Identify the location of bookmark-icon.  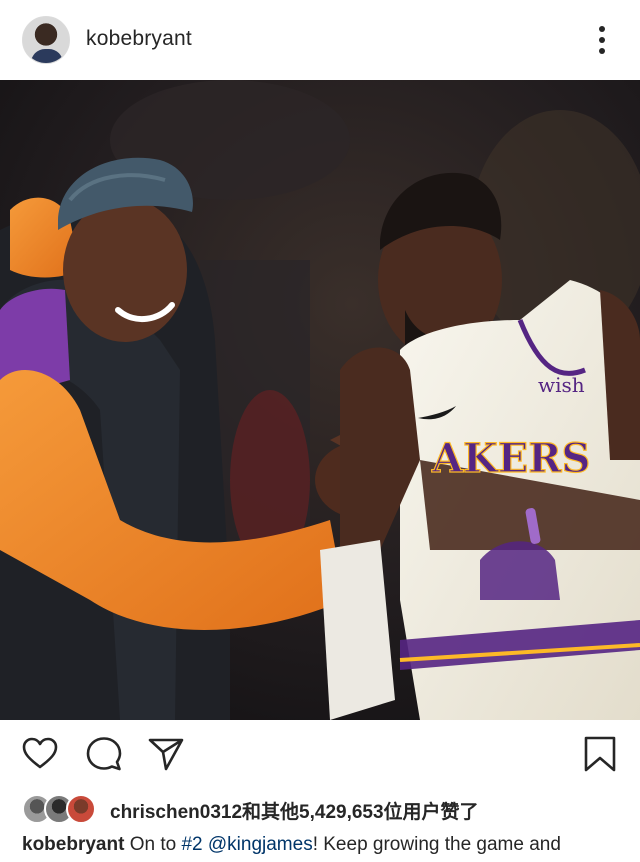
(600, 754).